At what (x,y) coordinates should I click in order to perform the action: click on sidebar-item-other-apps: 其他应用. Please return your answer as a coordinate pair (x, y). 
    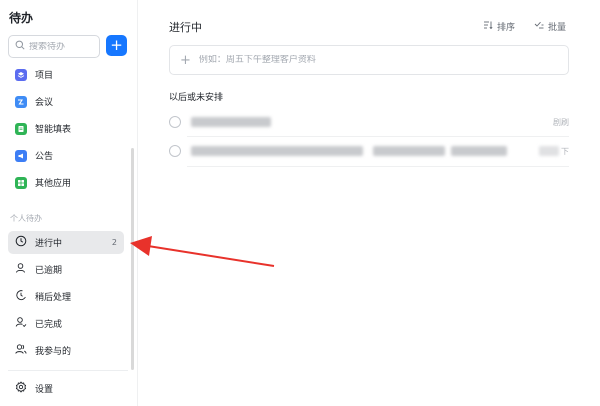
    Looking at the image, I should click on (66, 182).